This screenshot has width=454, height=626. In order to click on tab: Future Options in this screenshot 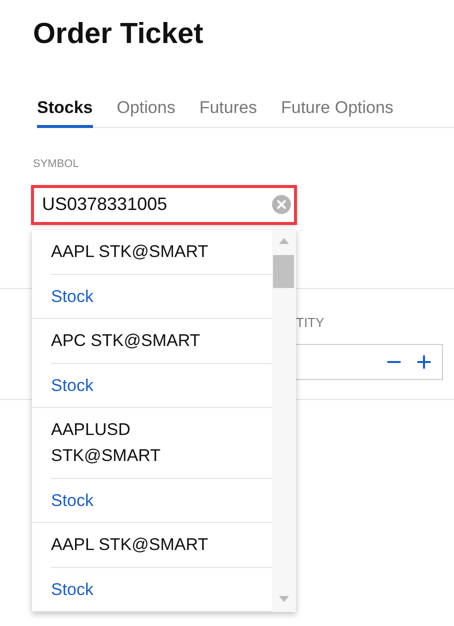, I will do `click(337, 109)`.